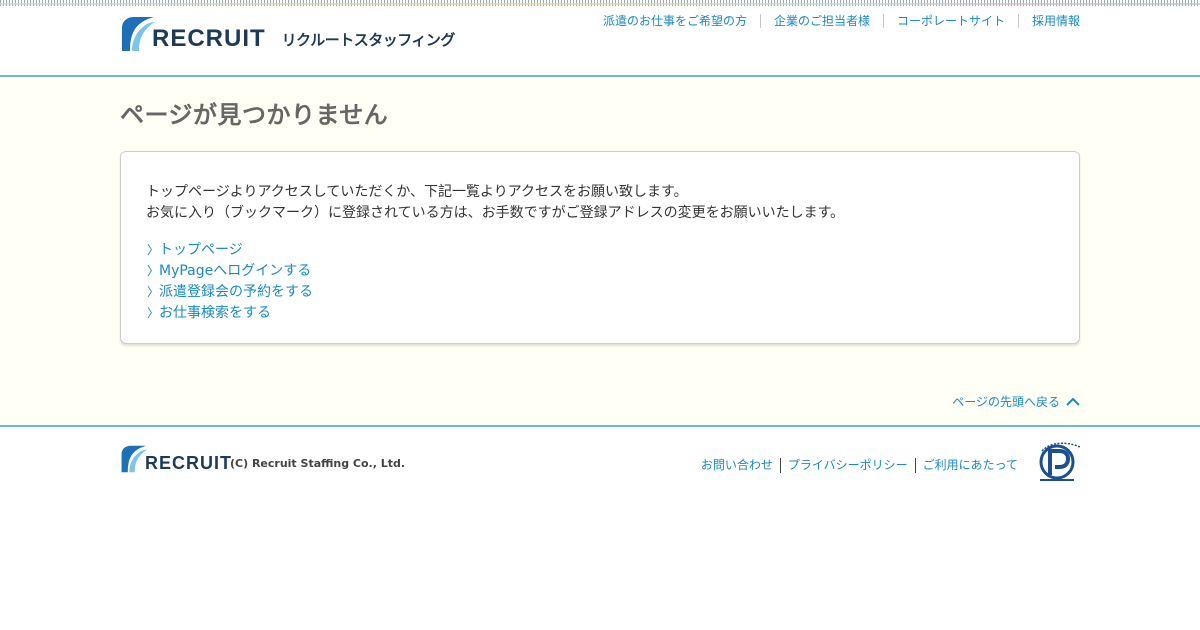 This screenshot has height=630, width=1200. Describe the element at coordinates (318, 463) in the screenshot. I see `copyright: (C) Recruit Staffing Co., Ltd.` at that location.